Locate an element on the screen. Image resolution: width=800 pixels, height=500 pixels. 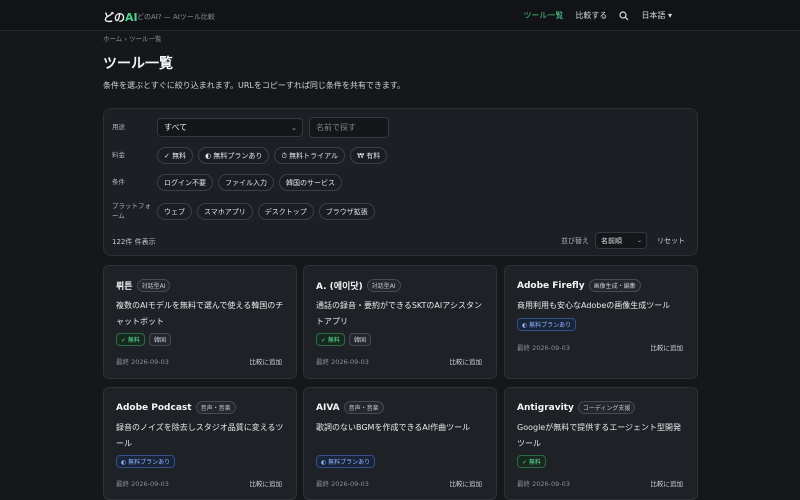
tool-description: 通話の録音・要約ができるSKTのAIアシスタントアプリ is located at coordinates (399, 313).